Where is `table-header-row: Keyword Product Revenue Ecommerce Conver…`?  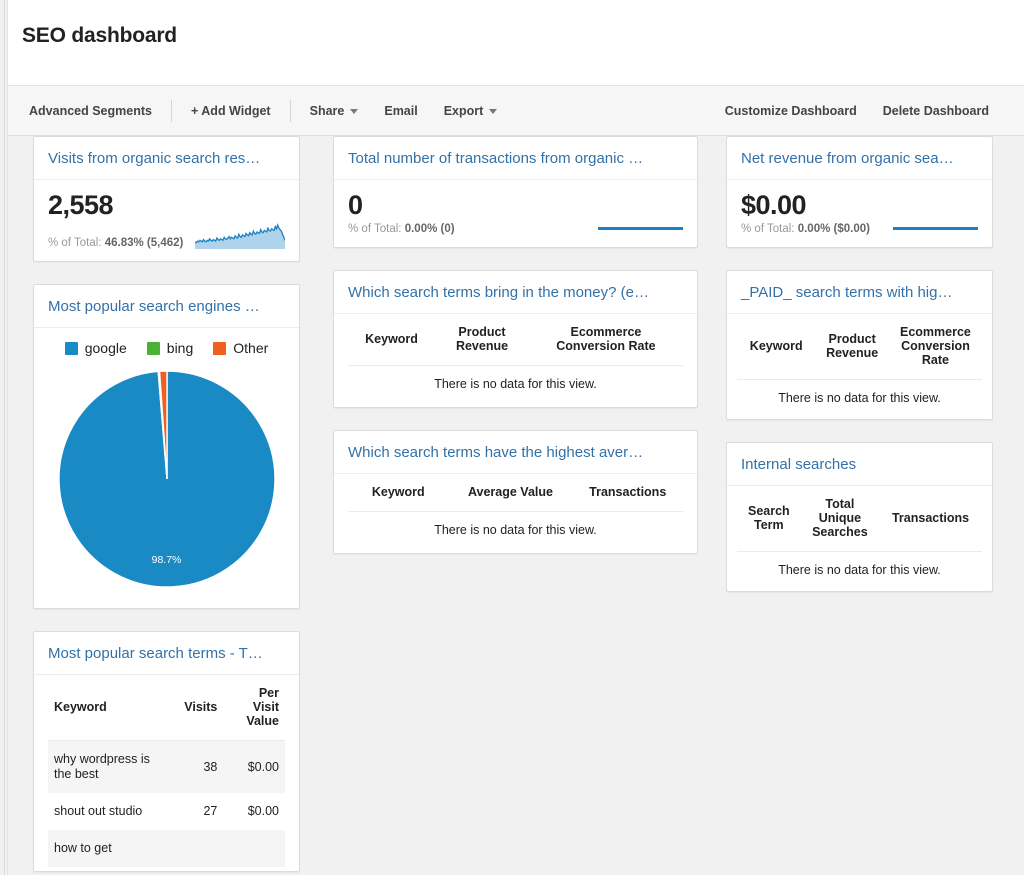
table-header-row: Keyword Product Revenue Ecommerce Conver… is located at coordinates (515, 340).